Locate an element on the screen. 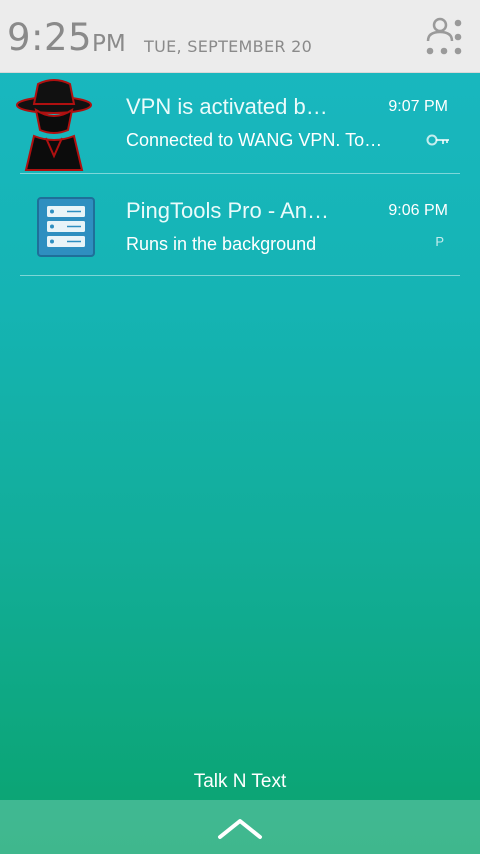  p-icon: P is located at coordinates (439, 241).